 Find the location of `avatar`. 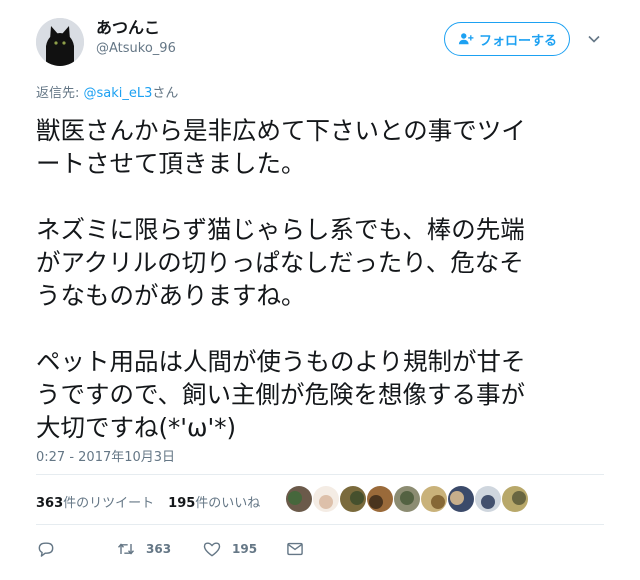

avatar is located at coordinates (60, 42).